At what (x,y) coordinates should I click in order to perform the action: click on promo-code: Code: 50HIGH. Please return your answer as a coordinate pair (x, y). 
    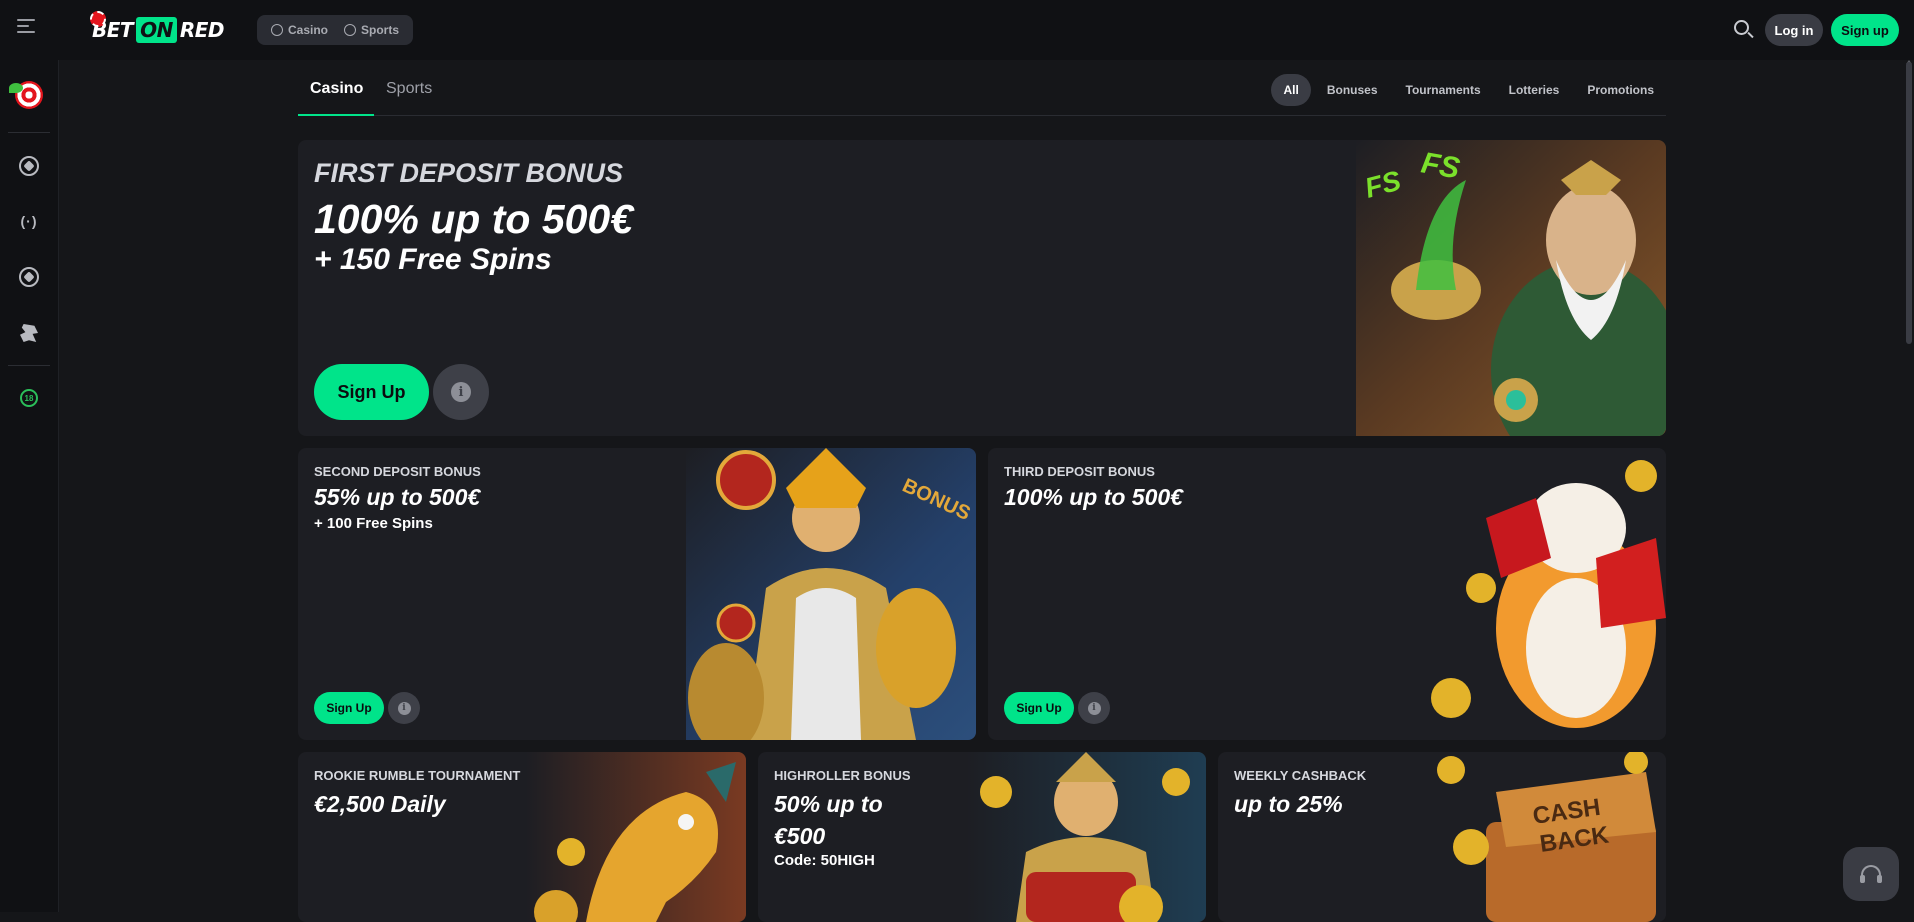
    Looking at the image, I should click on (824, 860).